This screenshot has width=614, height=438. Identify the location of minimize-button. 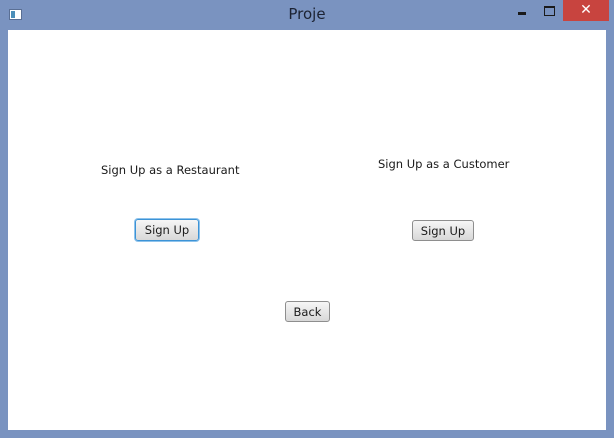
(522, 10).